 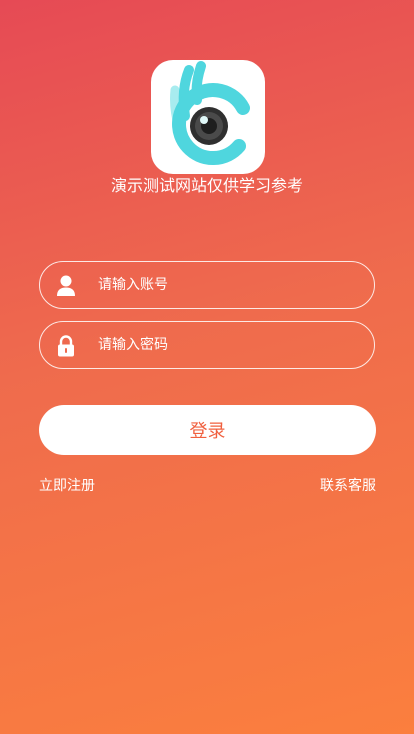 I want to click on camera-lens-logo-icon, so click(x=210, y=113).